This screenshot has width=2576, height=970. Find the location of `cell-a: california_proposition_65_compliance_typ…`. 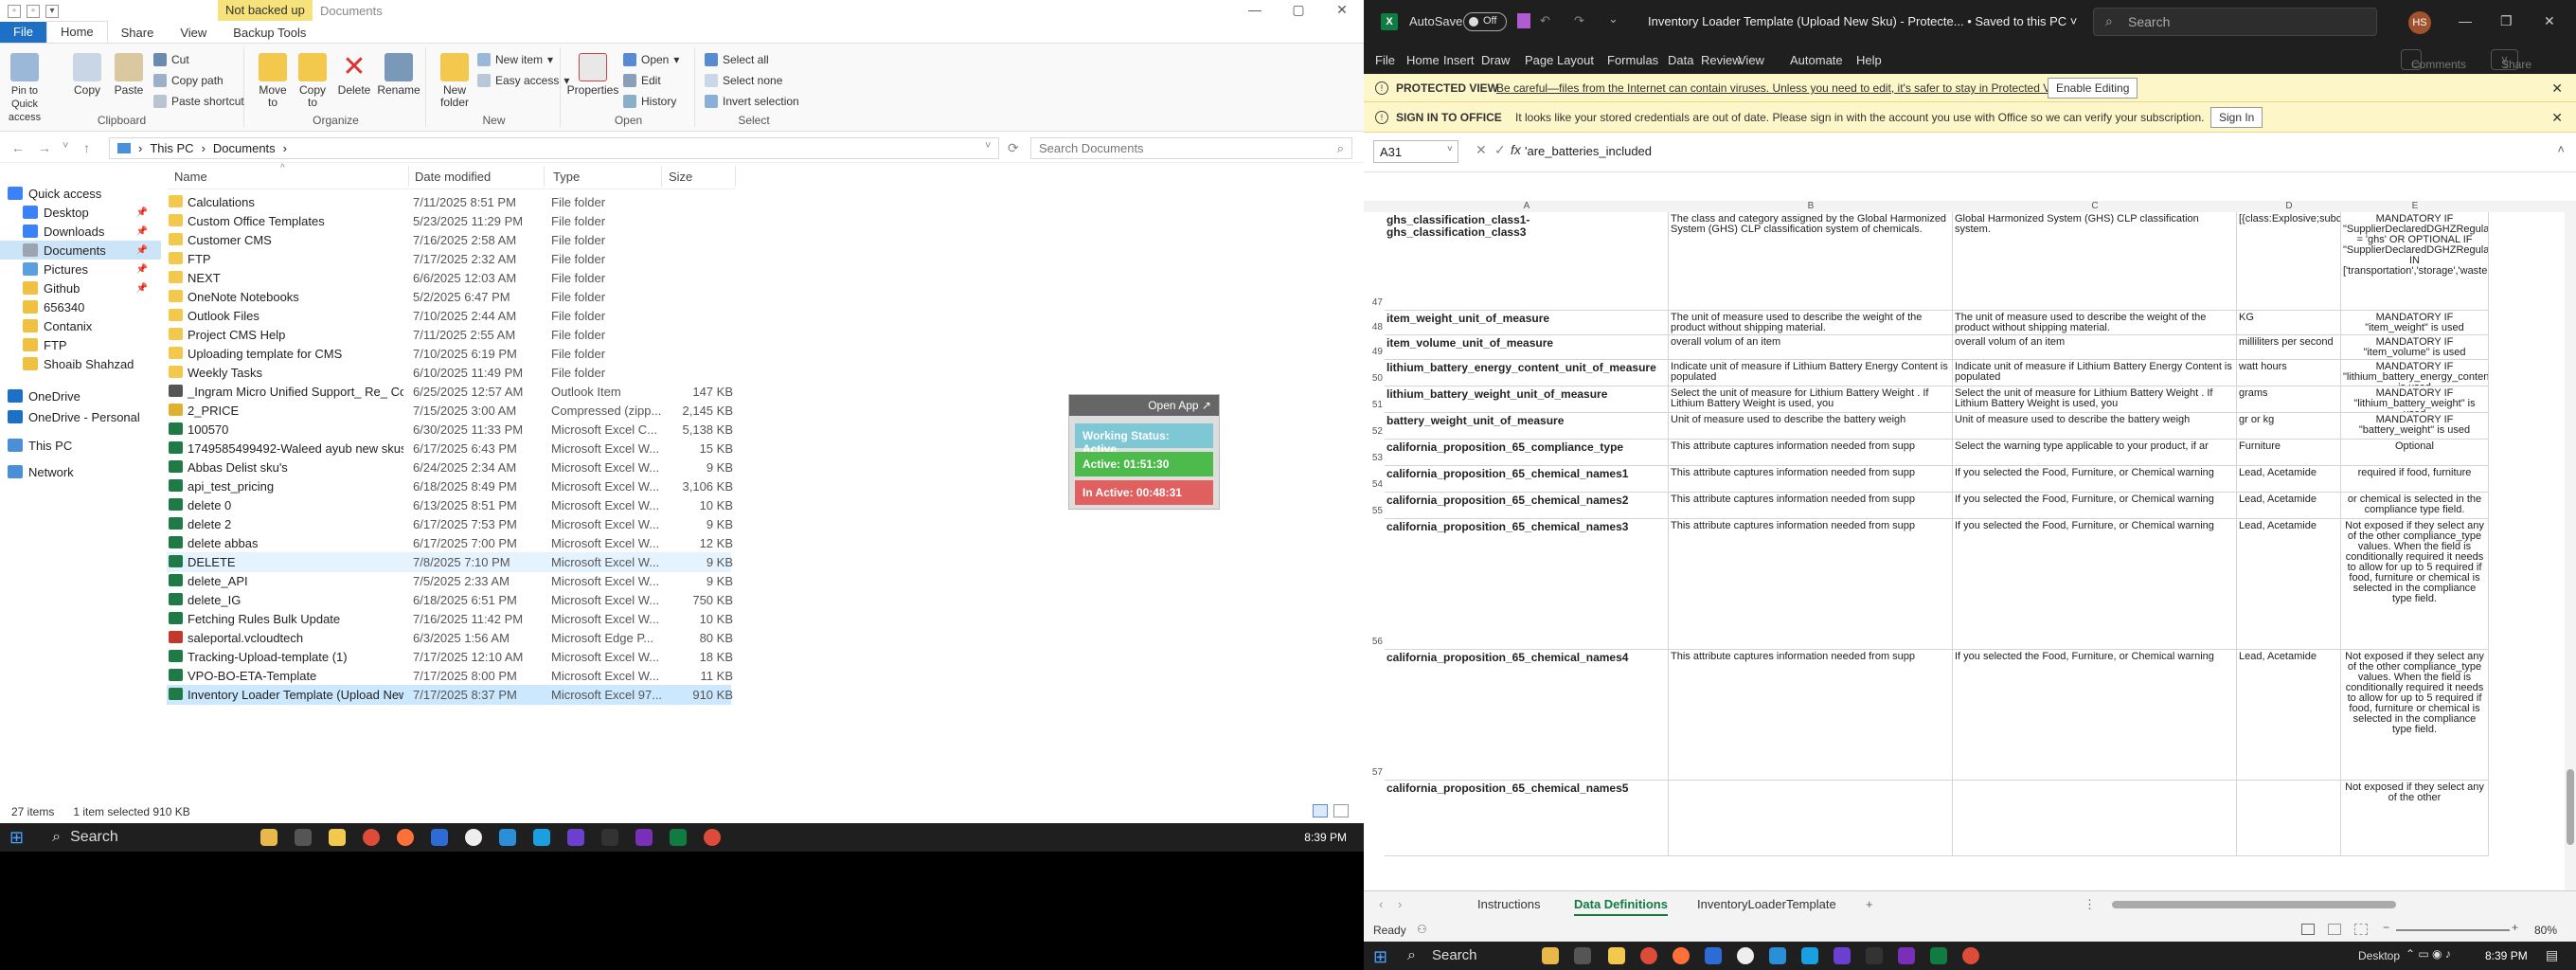

cell-a: california_proposition_65_compliance_typ… is located at coordinates (1527, 453).